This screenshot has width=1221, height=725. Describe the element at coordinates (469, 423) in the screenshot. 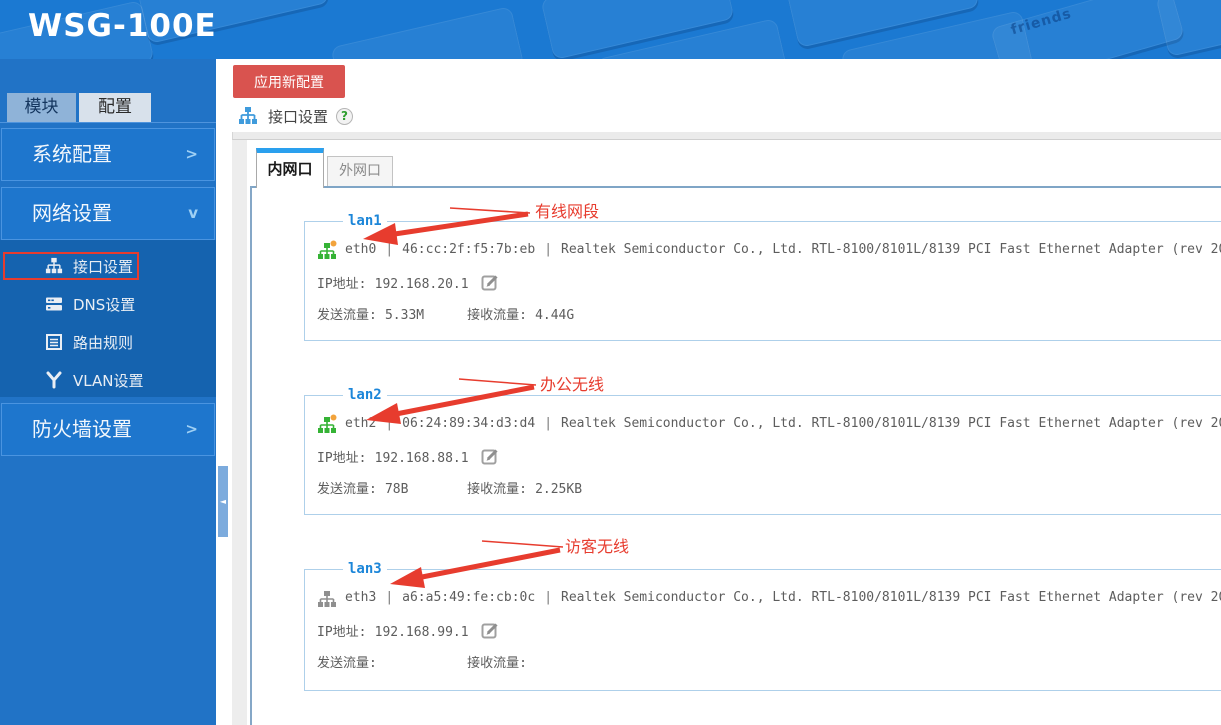

I see `interface-mac: 06:24:89:34:d3:d4` at that location.